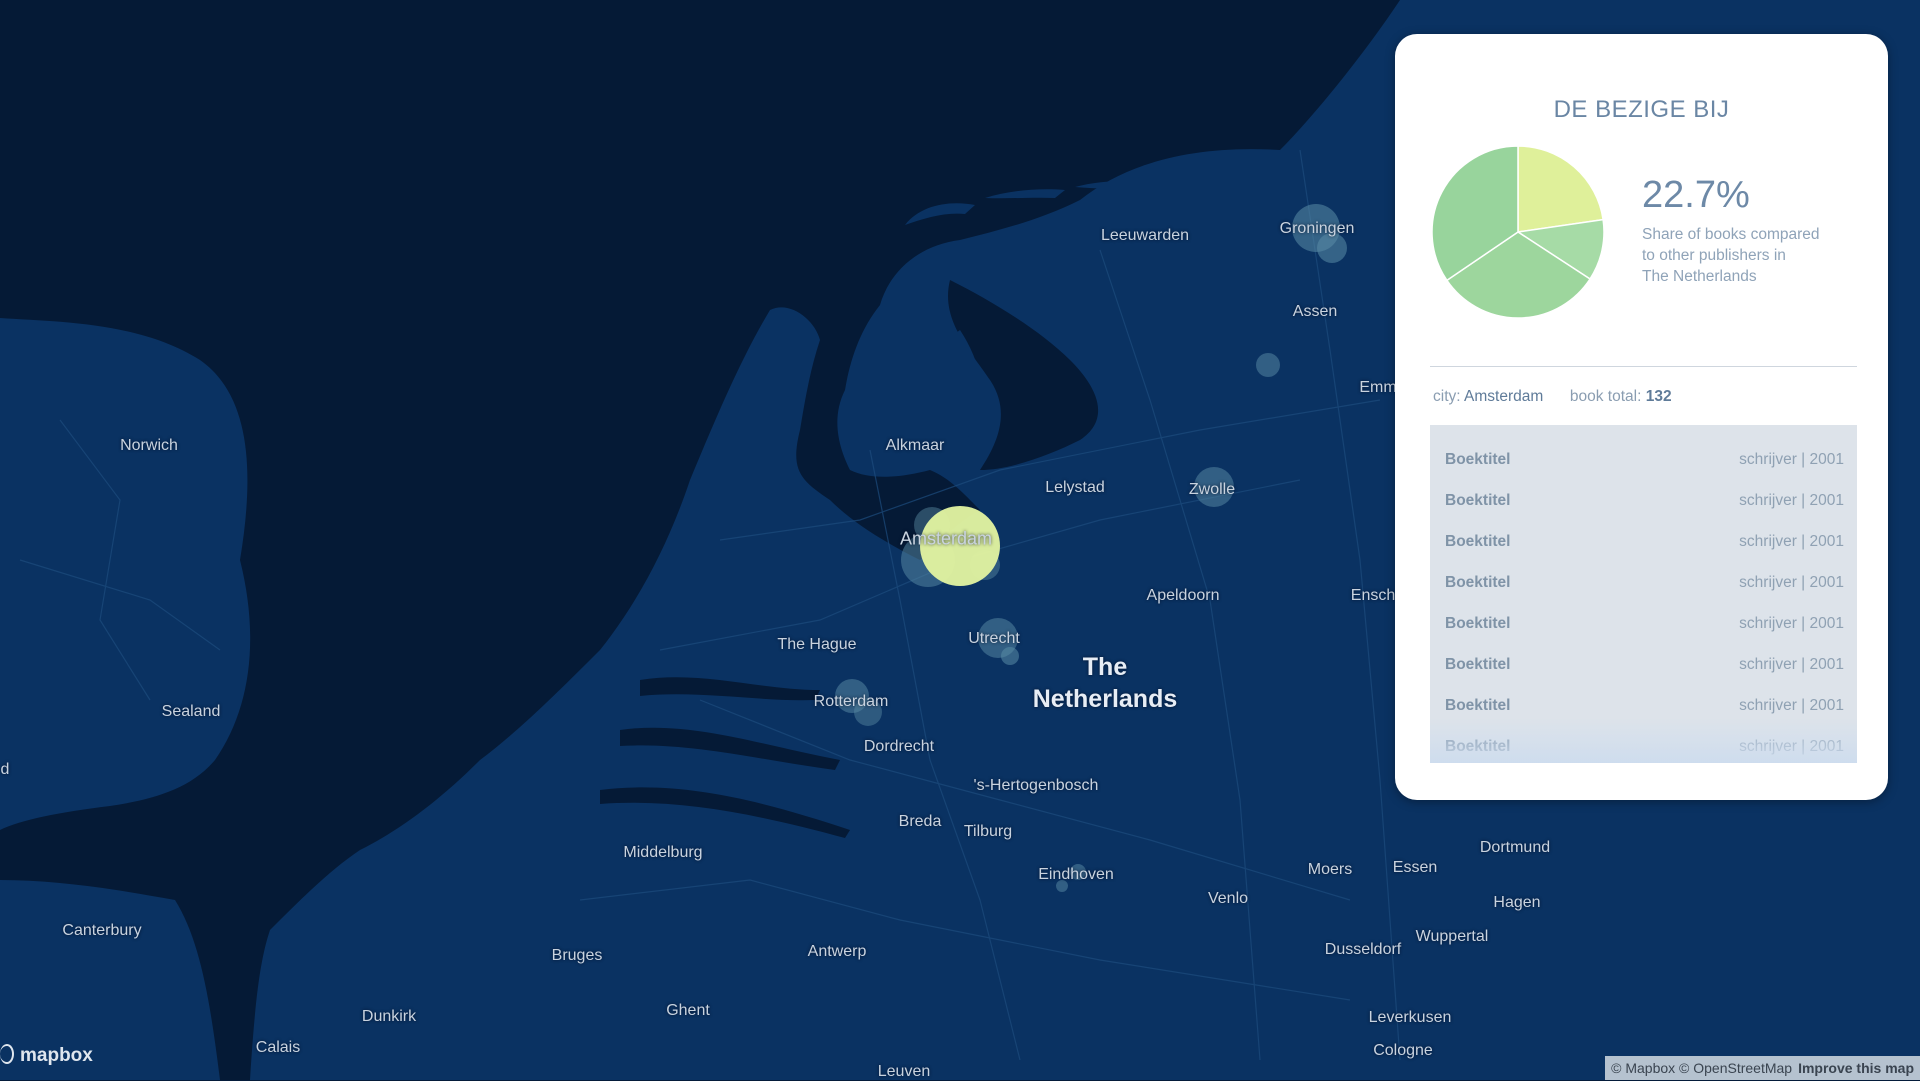 This screenshot has width=1920, height=1081. What do you see at coordinates (1701, 1068) in the screenshot?
I see `attribution-text: © Mapbox © OpenStreetMap` at bounding box center [1701, 1068].